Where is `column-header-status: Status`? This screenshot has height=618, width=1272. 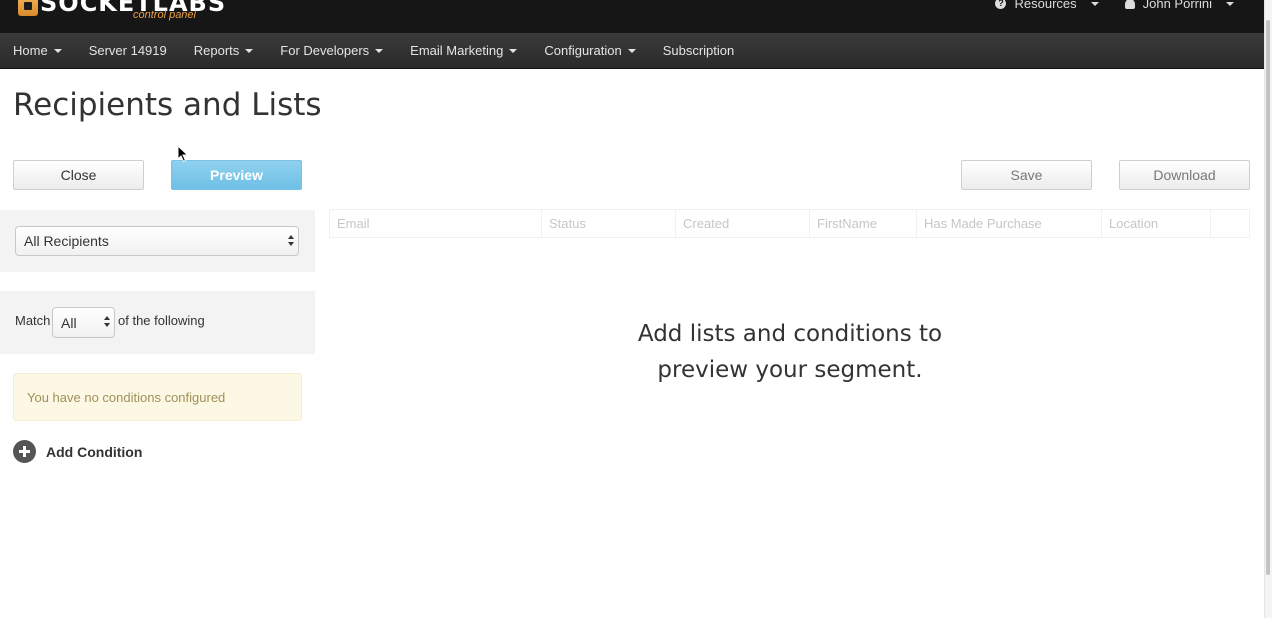 column-header-status: Status is located at coordinates (609, 223).